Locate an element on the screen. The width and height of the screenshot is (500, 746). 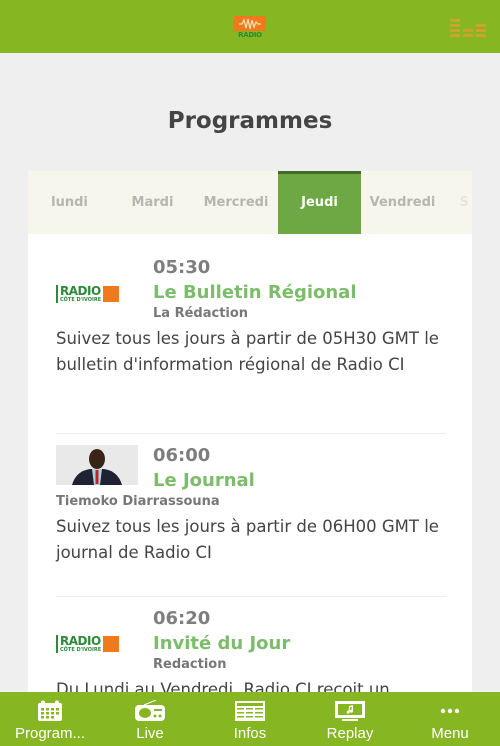
more-dots-icon is located at coordinates (450, 713).